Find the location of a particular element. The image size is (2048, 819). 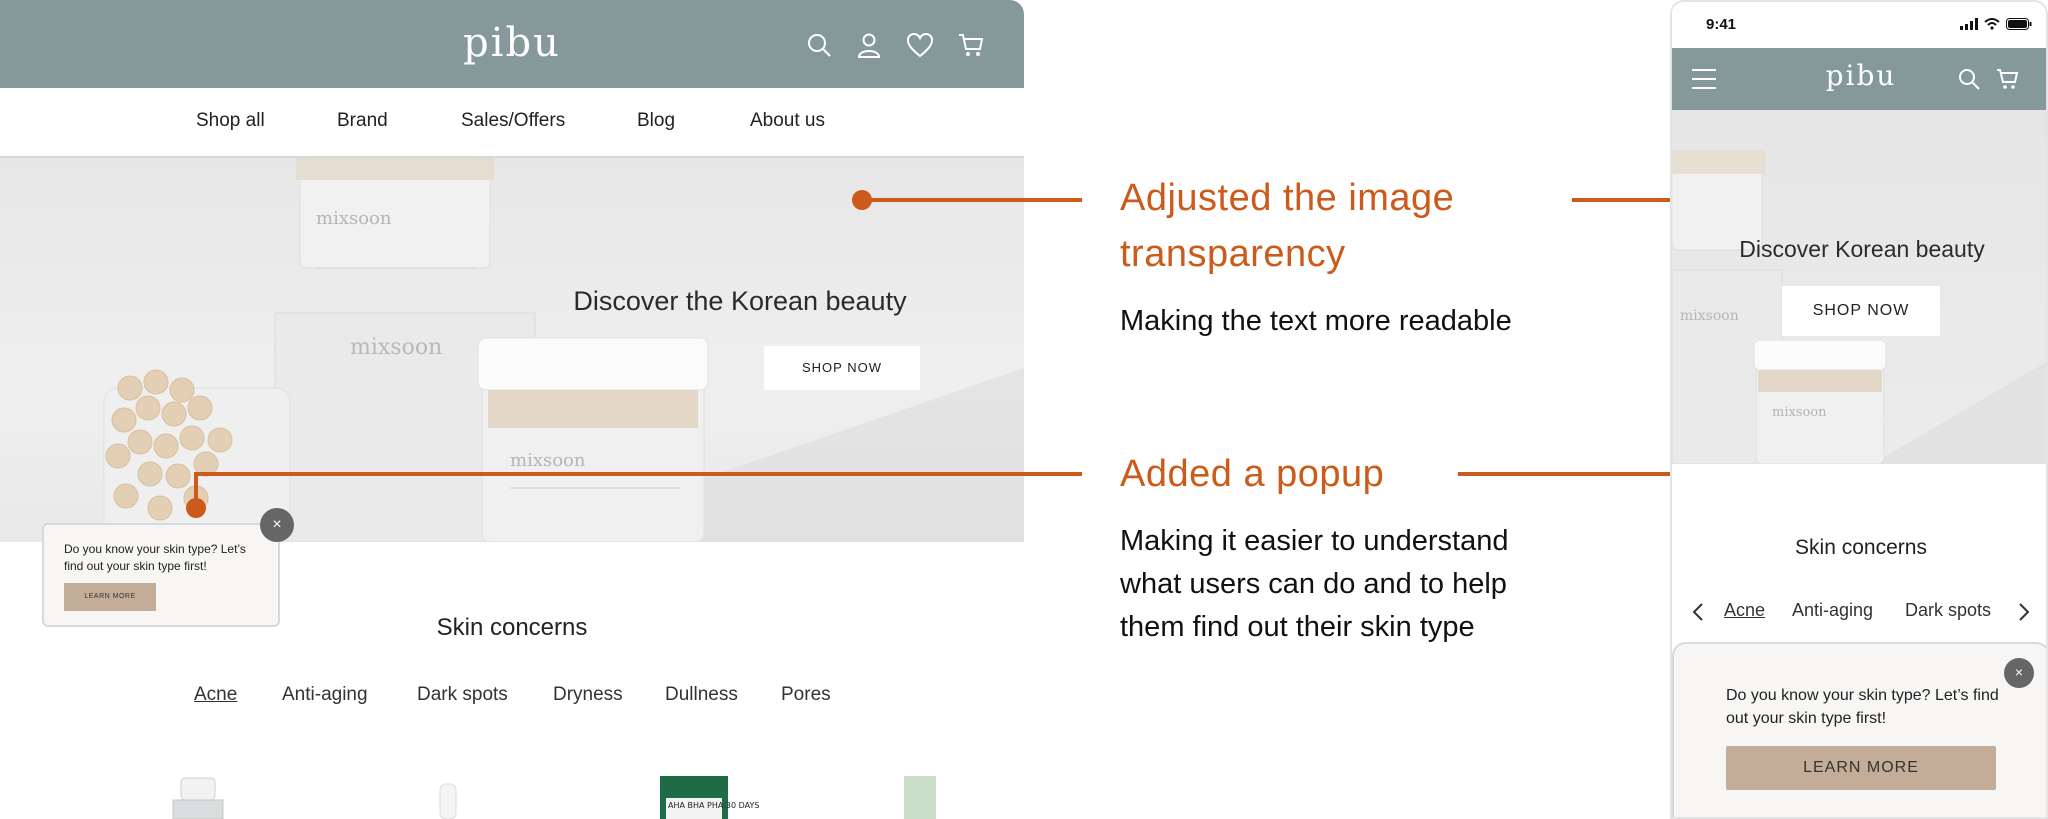

hero-title: Discover the Korean beauty is located at coordinates (740, 301).